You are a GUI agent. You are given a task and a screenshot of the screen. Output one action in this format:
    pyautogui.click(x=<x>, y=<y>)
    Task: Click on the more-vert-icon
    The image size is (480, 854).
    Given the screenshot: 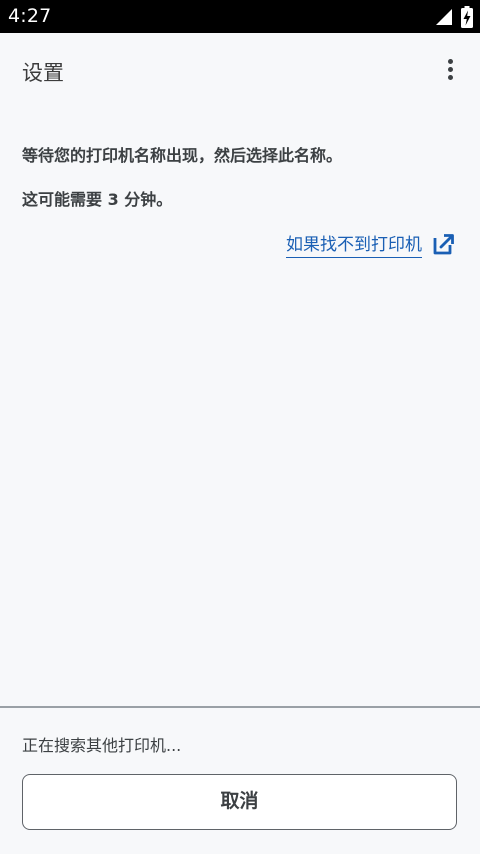 What is the action you would take?
    pyautogui.click(x=450, y=61)
    